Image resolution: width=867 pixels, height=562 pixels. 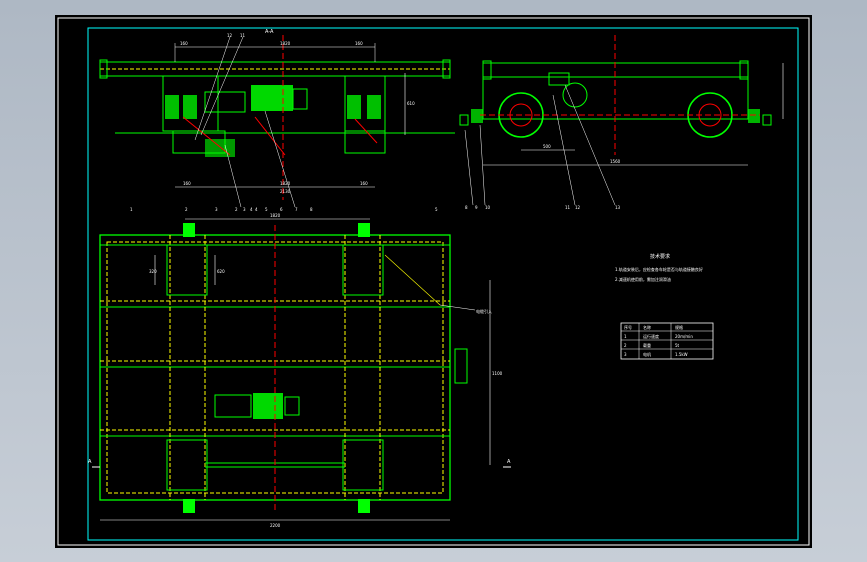 What do you see at coordinates (90, 462) in the screenshot?
I see `section-mark-left: A` at bounding box center [90, 462].